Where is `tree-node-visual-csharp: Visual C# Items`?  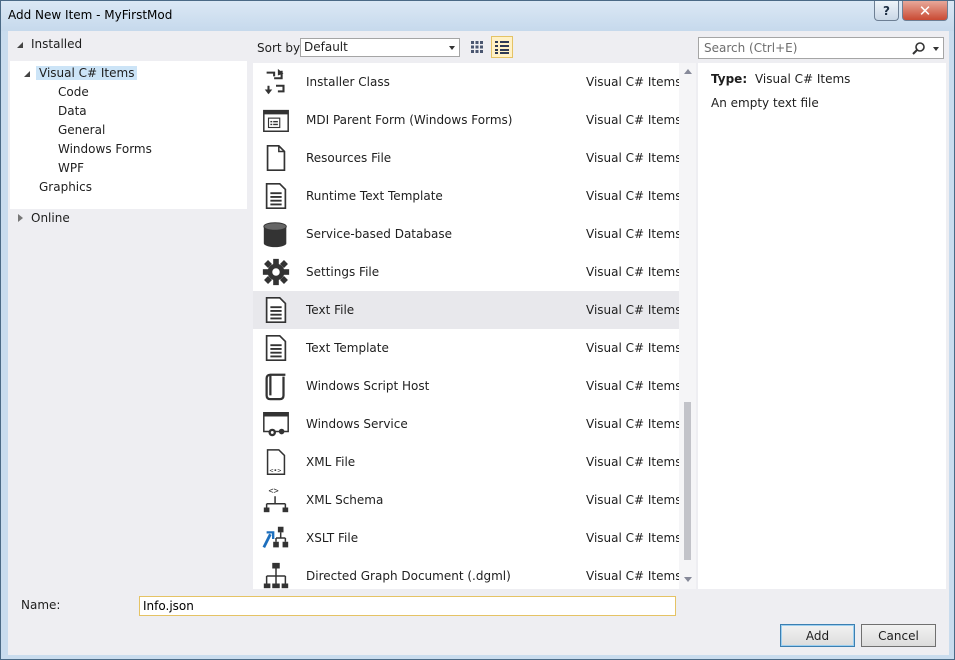
tree-node-visual-csharp: Visual C# Items is located at coordinates (81, 73).